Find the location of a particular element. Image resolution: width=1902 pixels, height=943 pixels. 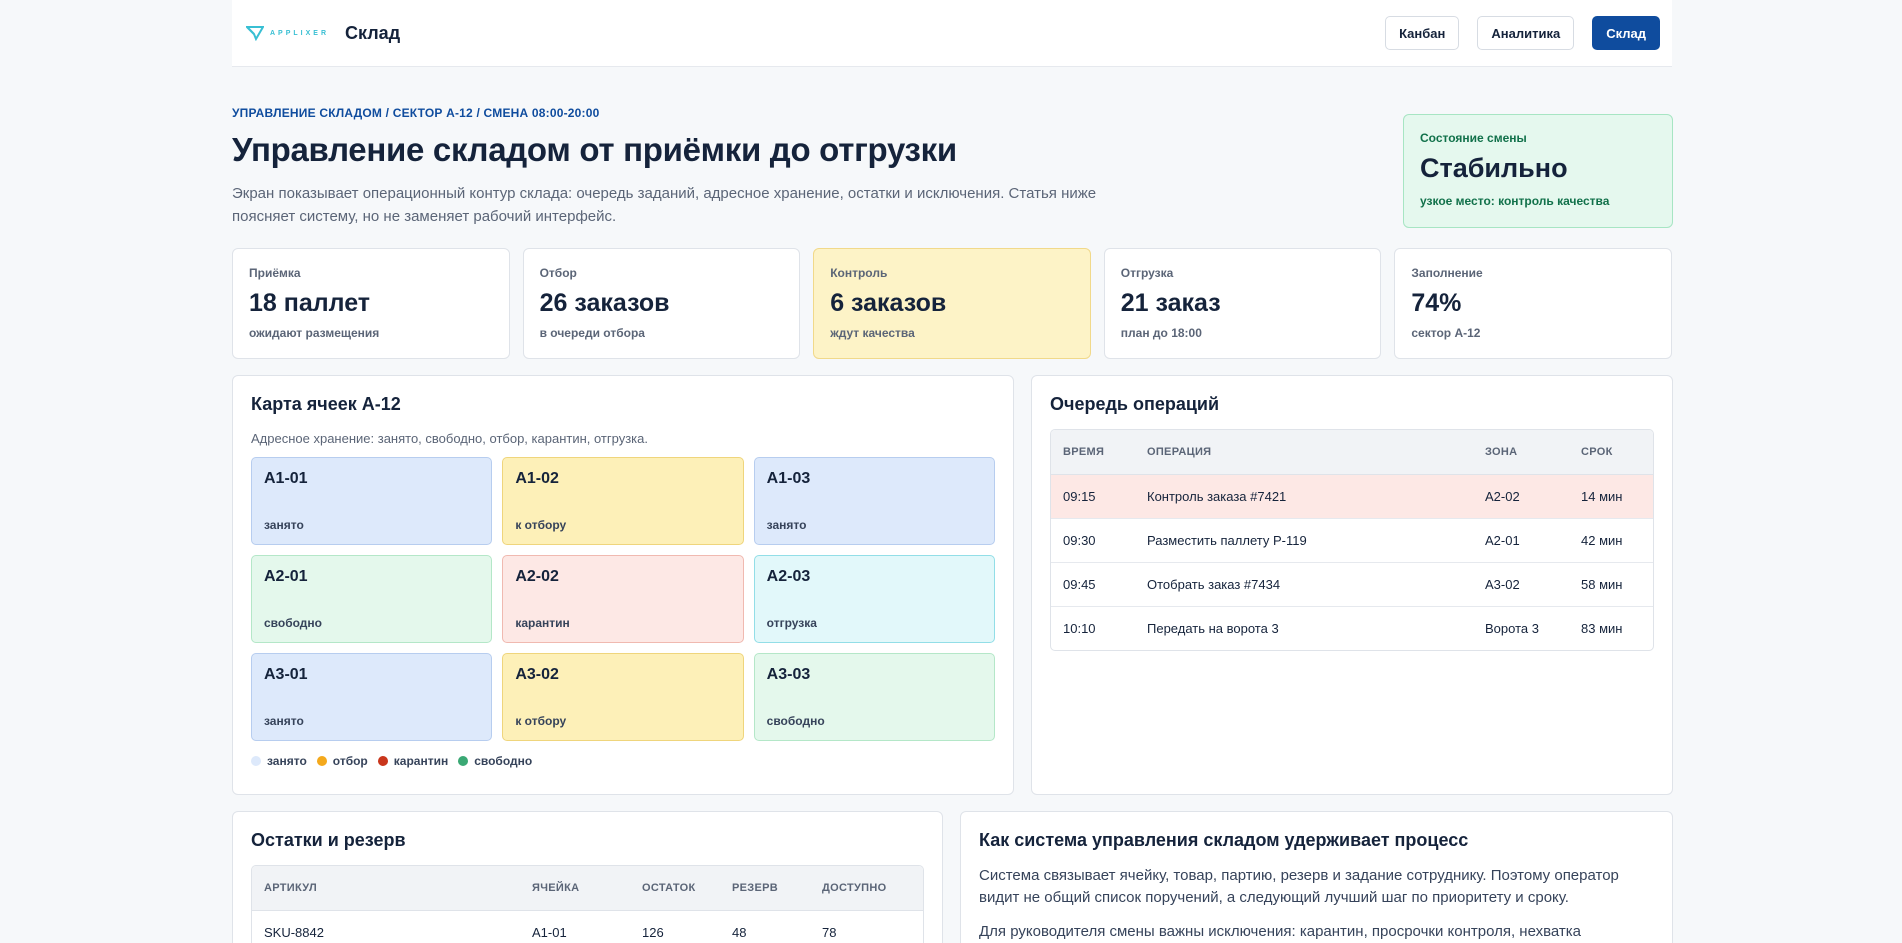

stock-header-row: АРТИКУЛ ЯЧЕЙКА ОСТАТОК РЕЗЕРВ ДОСТУПНО is located at coordinates (587, 888).